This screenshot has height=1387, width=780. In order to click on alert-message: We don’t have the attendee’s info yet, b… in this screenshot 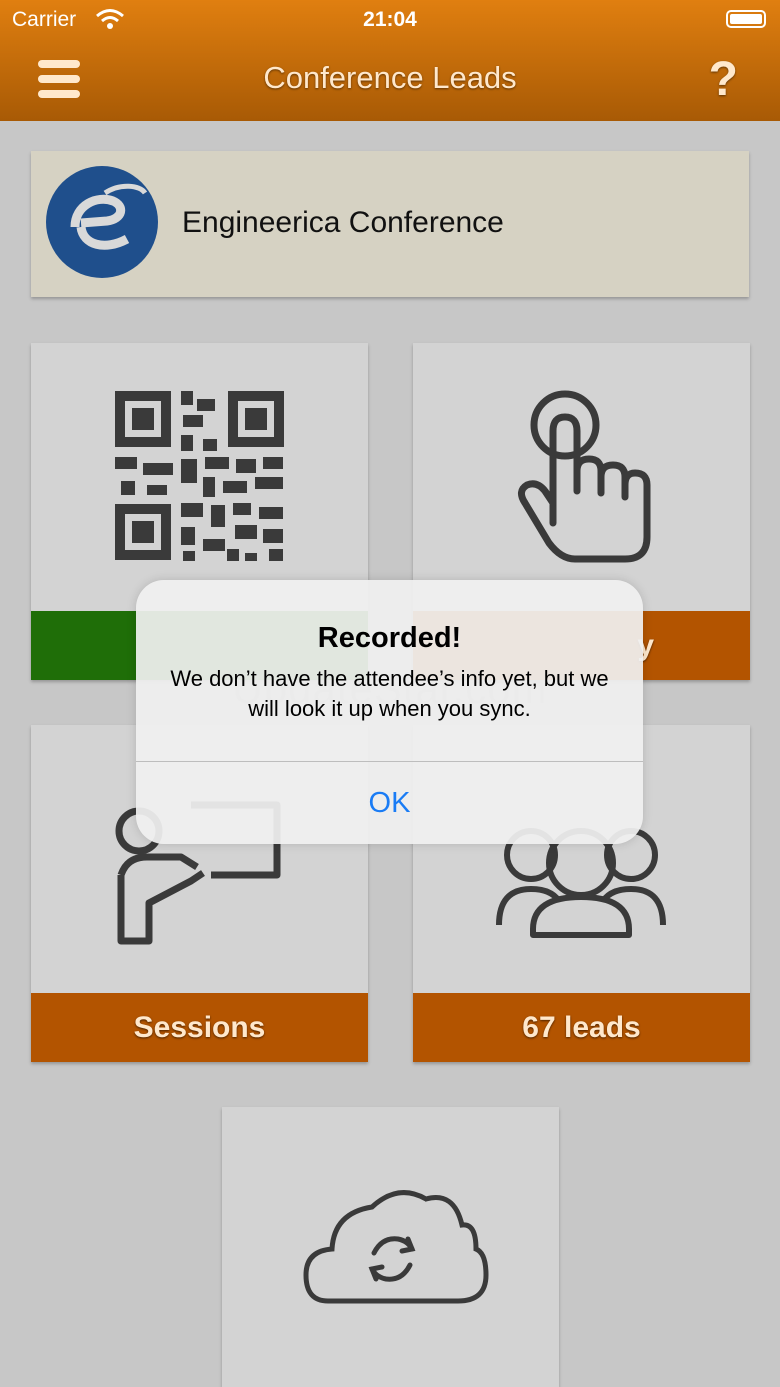, I will do `click(389, 693)`.